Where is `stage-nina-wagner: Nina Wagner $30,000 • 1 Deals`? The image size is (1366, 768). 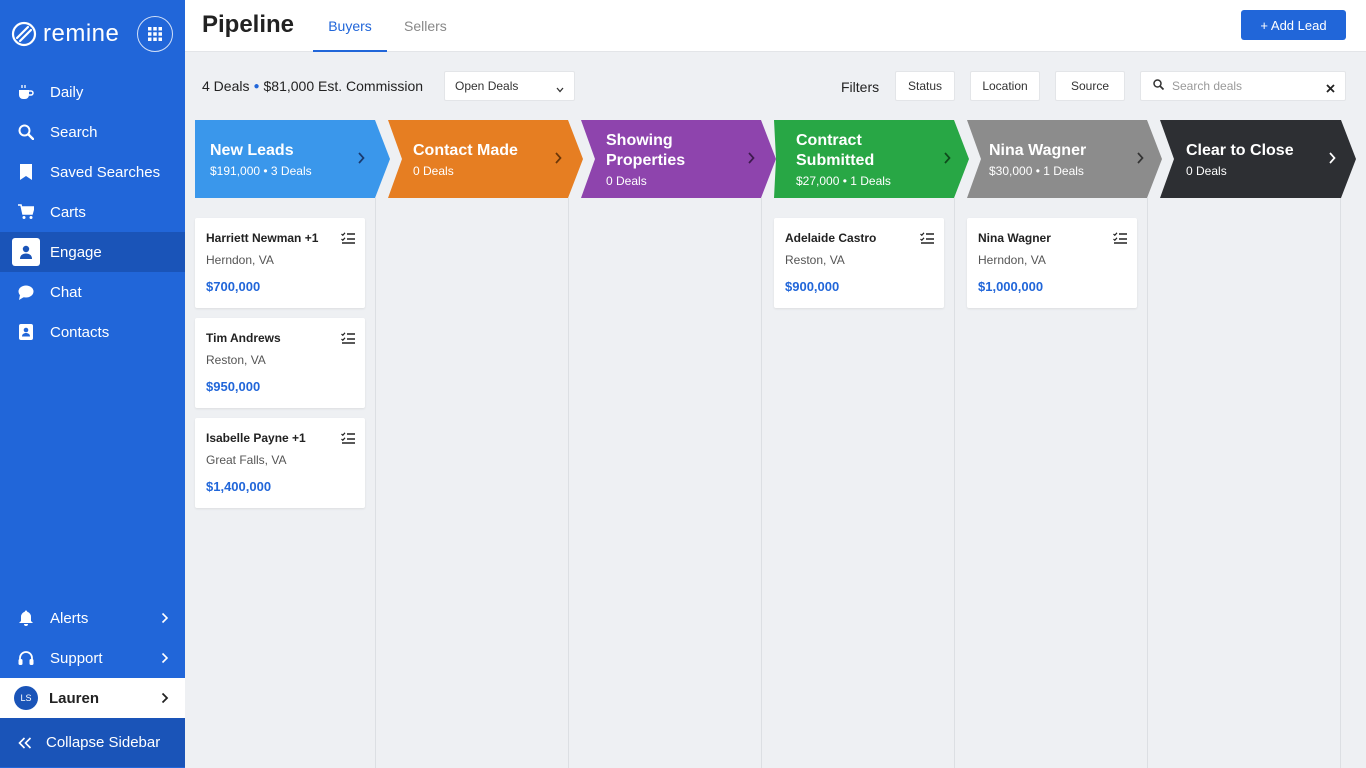 stage-nina-wagner: Nina Wagner $30,000 • 1 Deals is located at coordinates (1064, 159).